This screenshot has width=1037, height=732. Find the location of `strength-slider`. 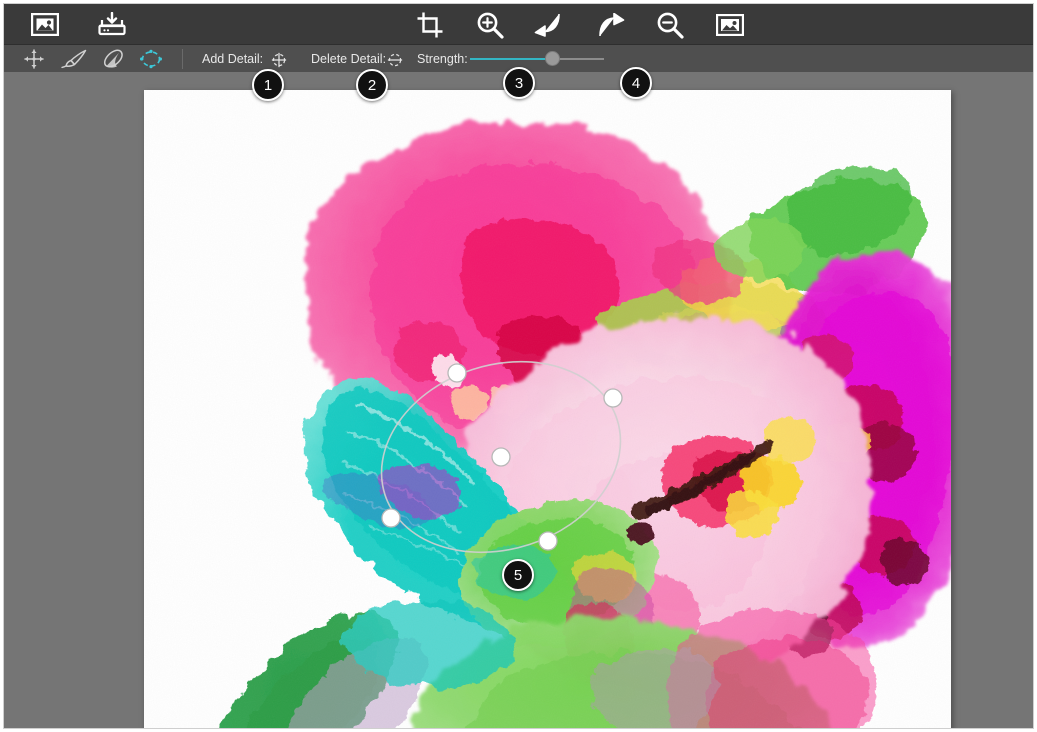

strength-slider is located at coordinates (537, 58).